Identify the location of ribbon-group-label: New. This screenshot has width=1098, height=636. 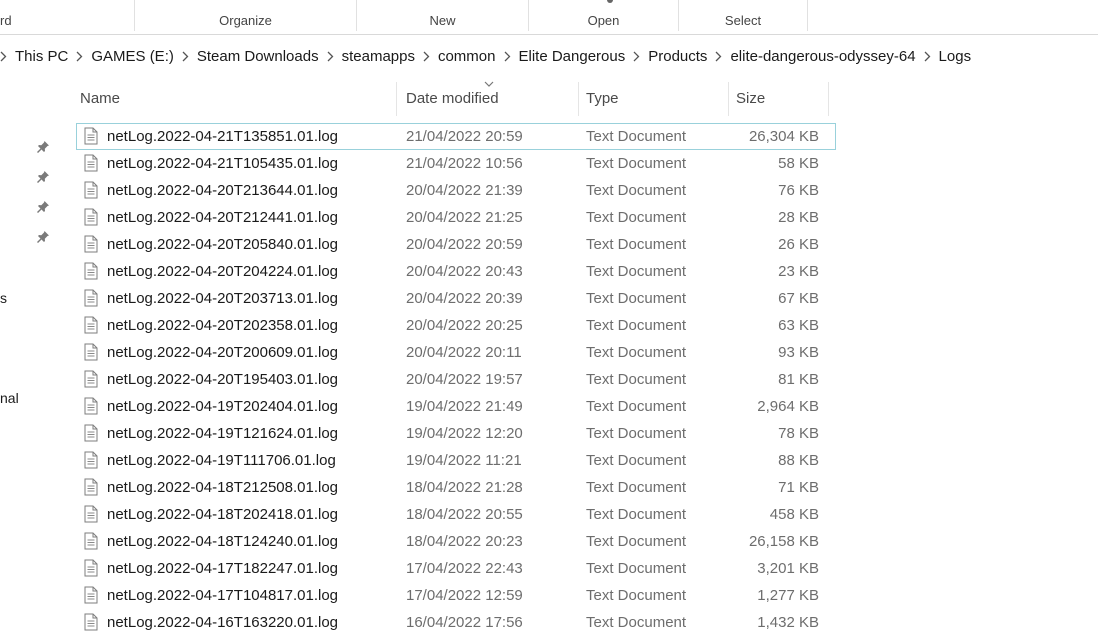
(442, 20).